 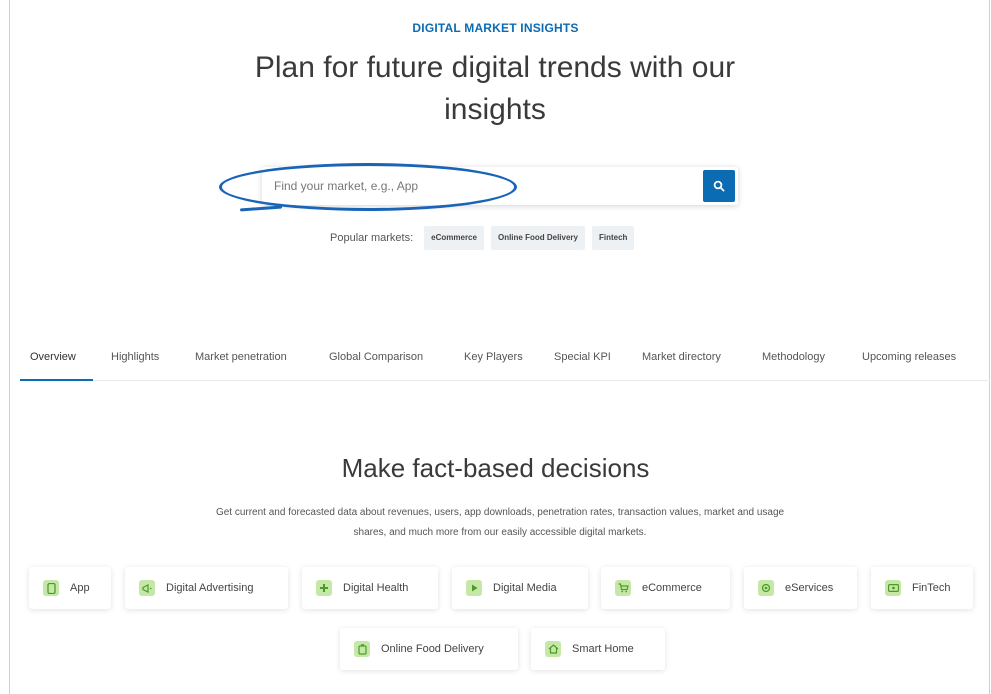 I want to click on tab-overview: Overview, so click(x=56, y=361).